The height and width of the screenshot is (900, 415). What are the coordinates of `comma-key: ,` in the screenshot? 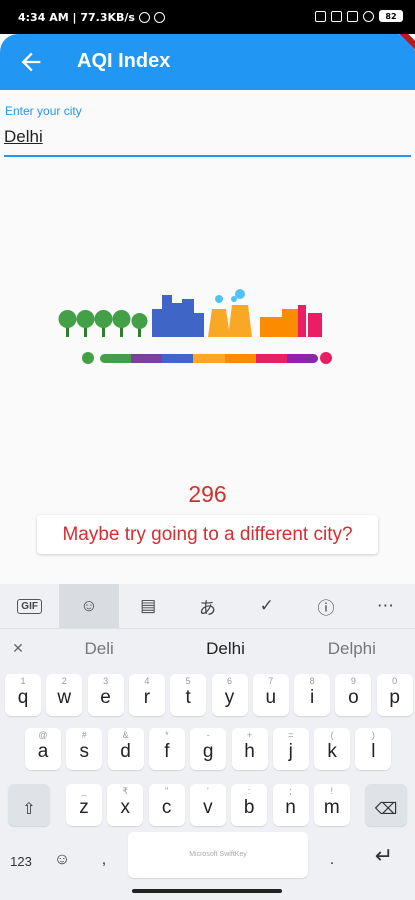 It's located at (104, 855).